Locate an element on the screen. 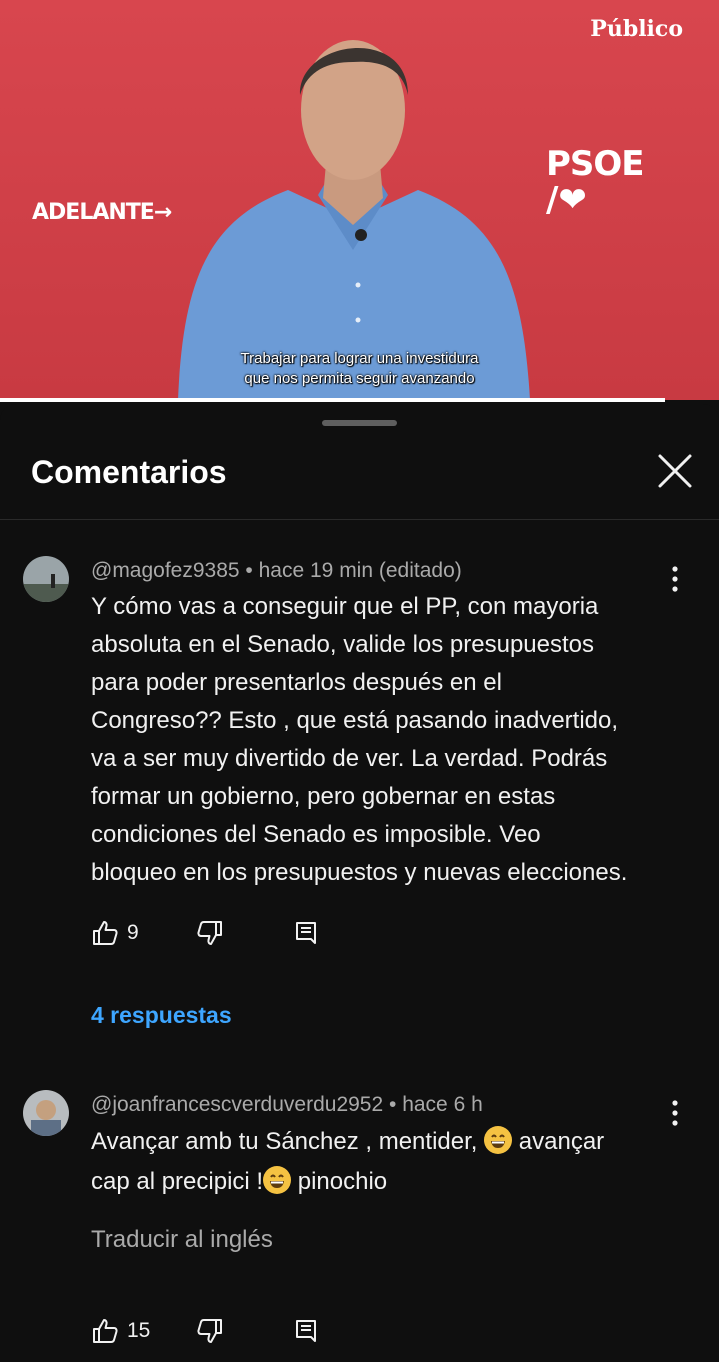 Image resolution: width=719 pixels, height=1362 pixels. psoe-mark: /❤ is located at coordinates (566, 200).